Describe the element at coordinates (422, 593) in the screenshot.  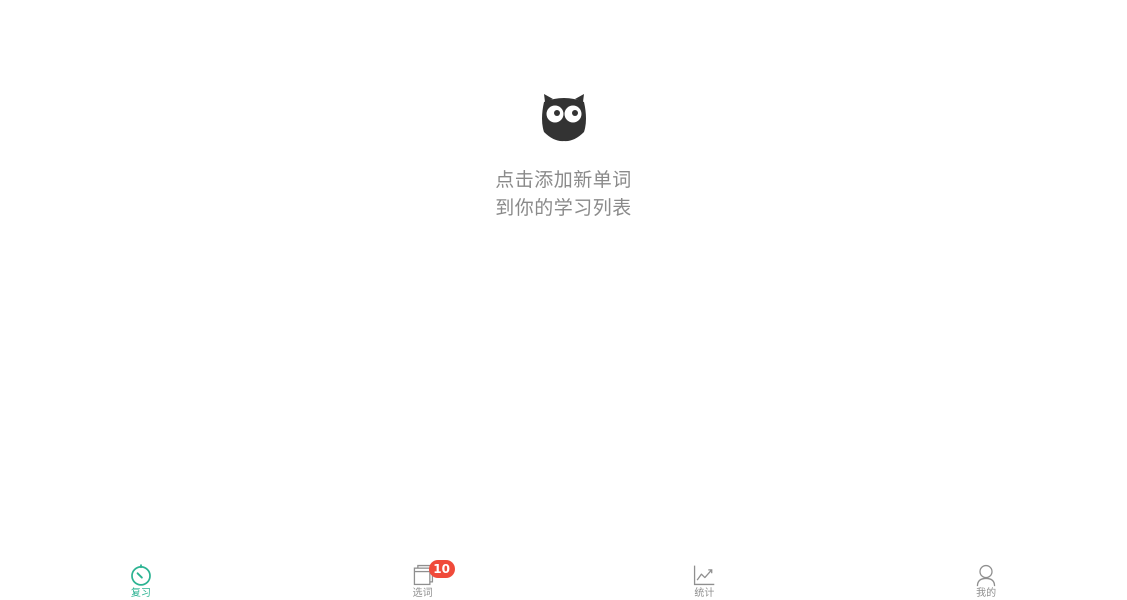
I see `tab-select-words-label: 选词` at that location.